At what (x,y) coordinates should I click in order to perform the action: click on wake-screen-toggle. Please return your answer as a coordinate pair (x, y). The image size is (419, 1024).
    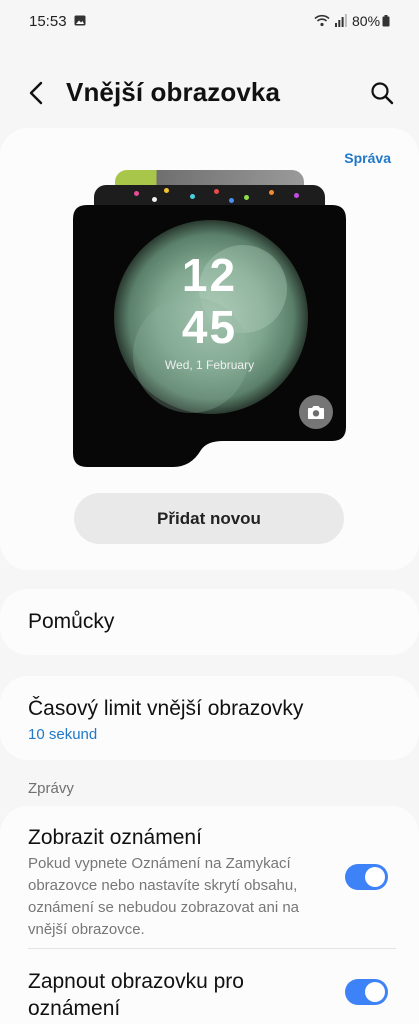
    Looking at the image, I should click on (366, 992).